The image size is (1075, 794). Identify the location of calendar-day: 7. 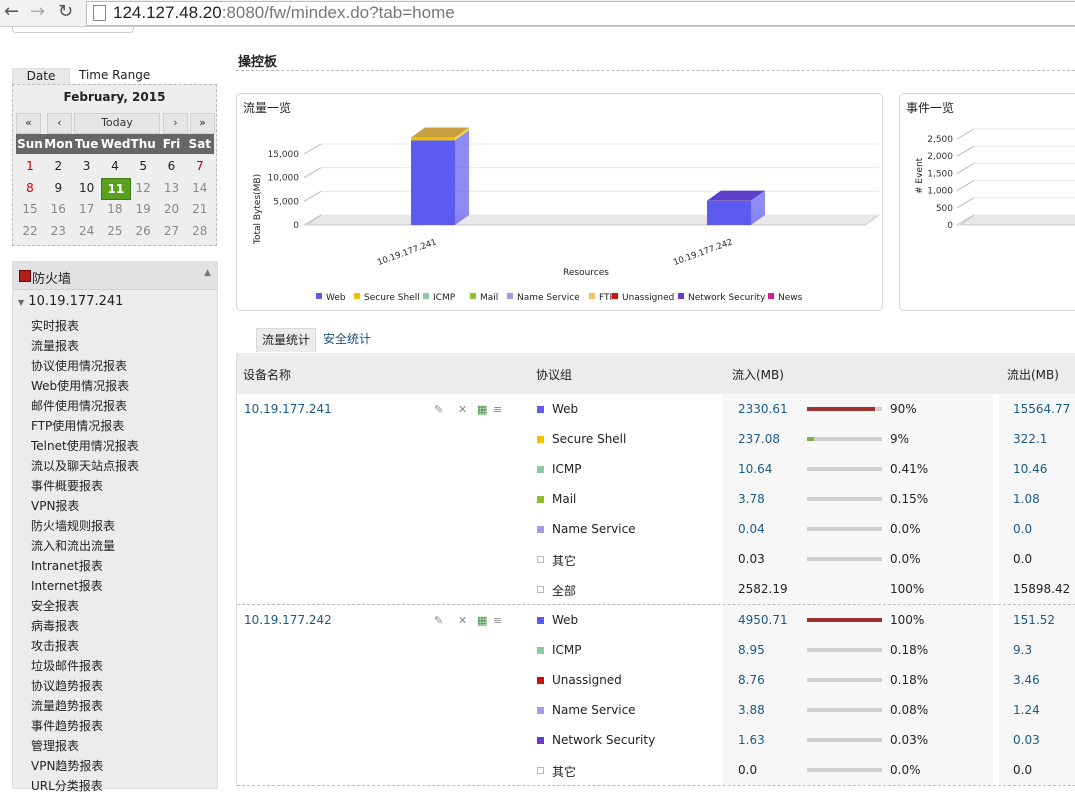
(200, 166).